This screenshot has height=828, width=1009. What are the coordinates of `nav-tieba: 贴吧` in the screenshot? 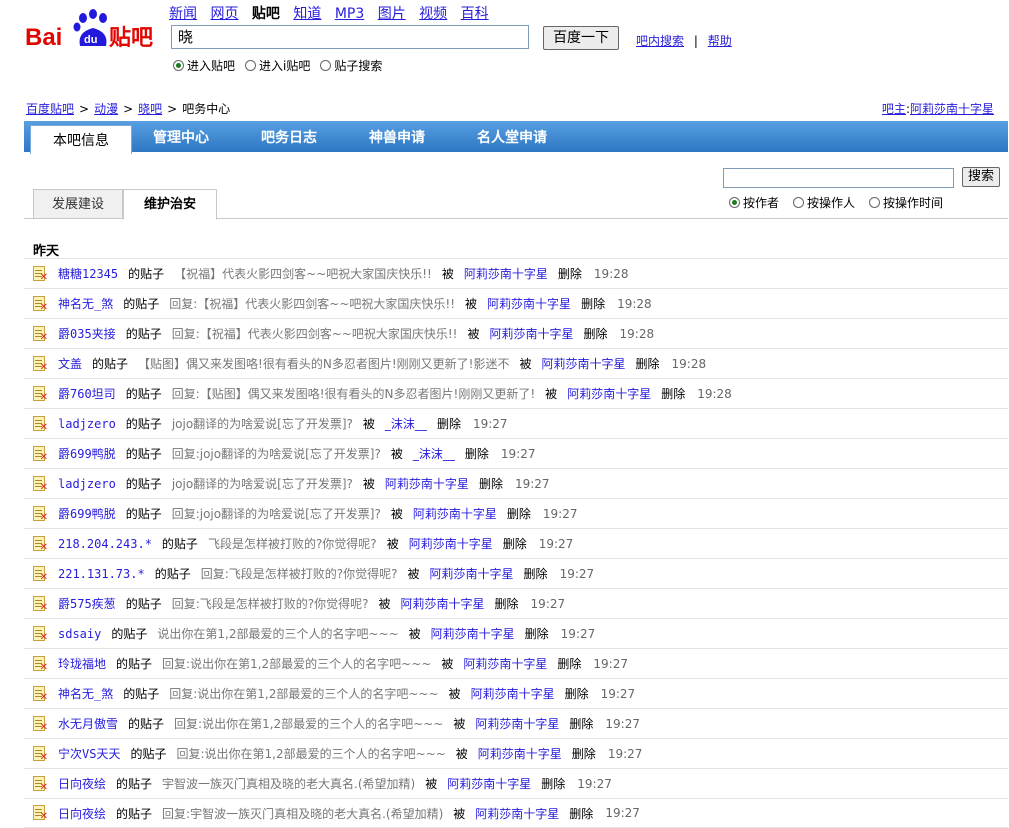 It's located at (266, 14).